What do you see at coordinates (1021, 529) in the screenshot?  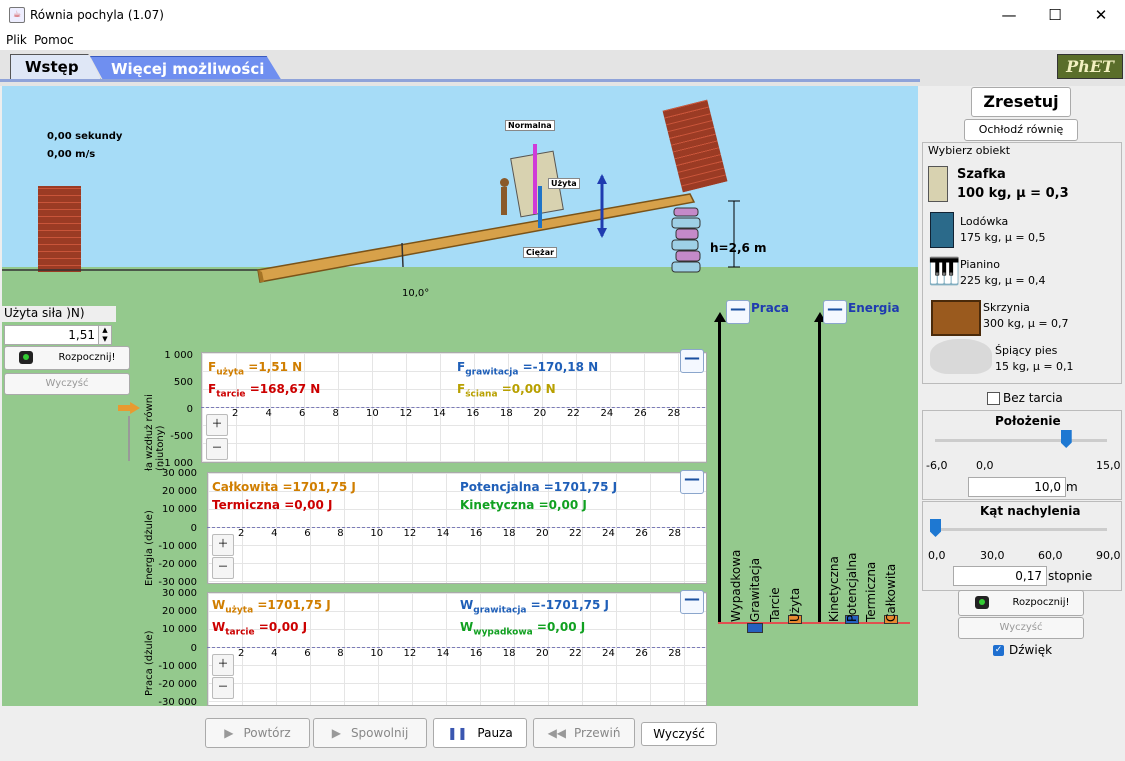 I see `angle-slider-track` at bounding box center [1021, 529].